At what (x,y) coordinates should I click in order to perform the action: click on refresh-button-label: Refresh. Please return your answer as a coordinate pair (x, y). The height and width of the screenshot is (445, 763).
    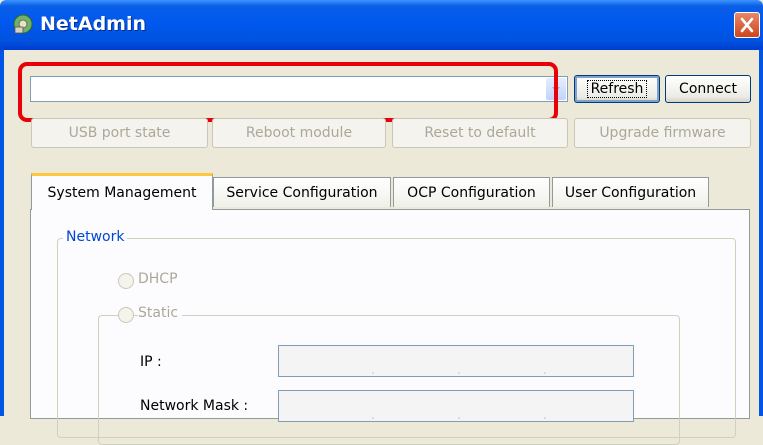
    Looking at the image, I should click on (617, 89).